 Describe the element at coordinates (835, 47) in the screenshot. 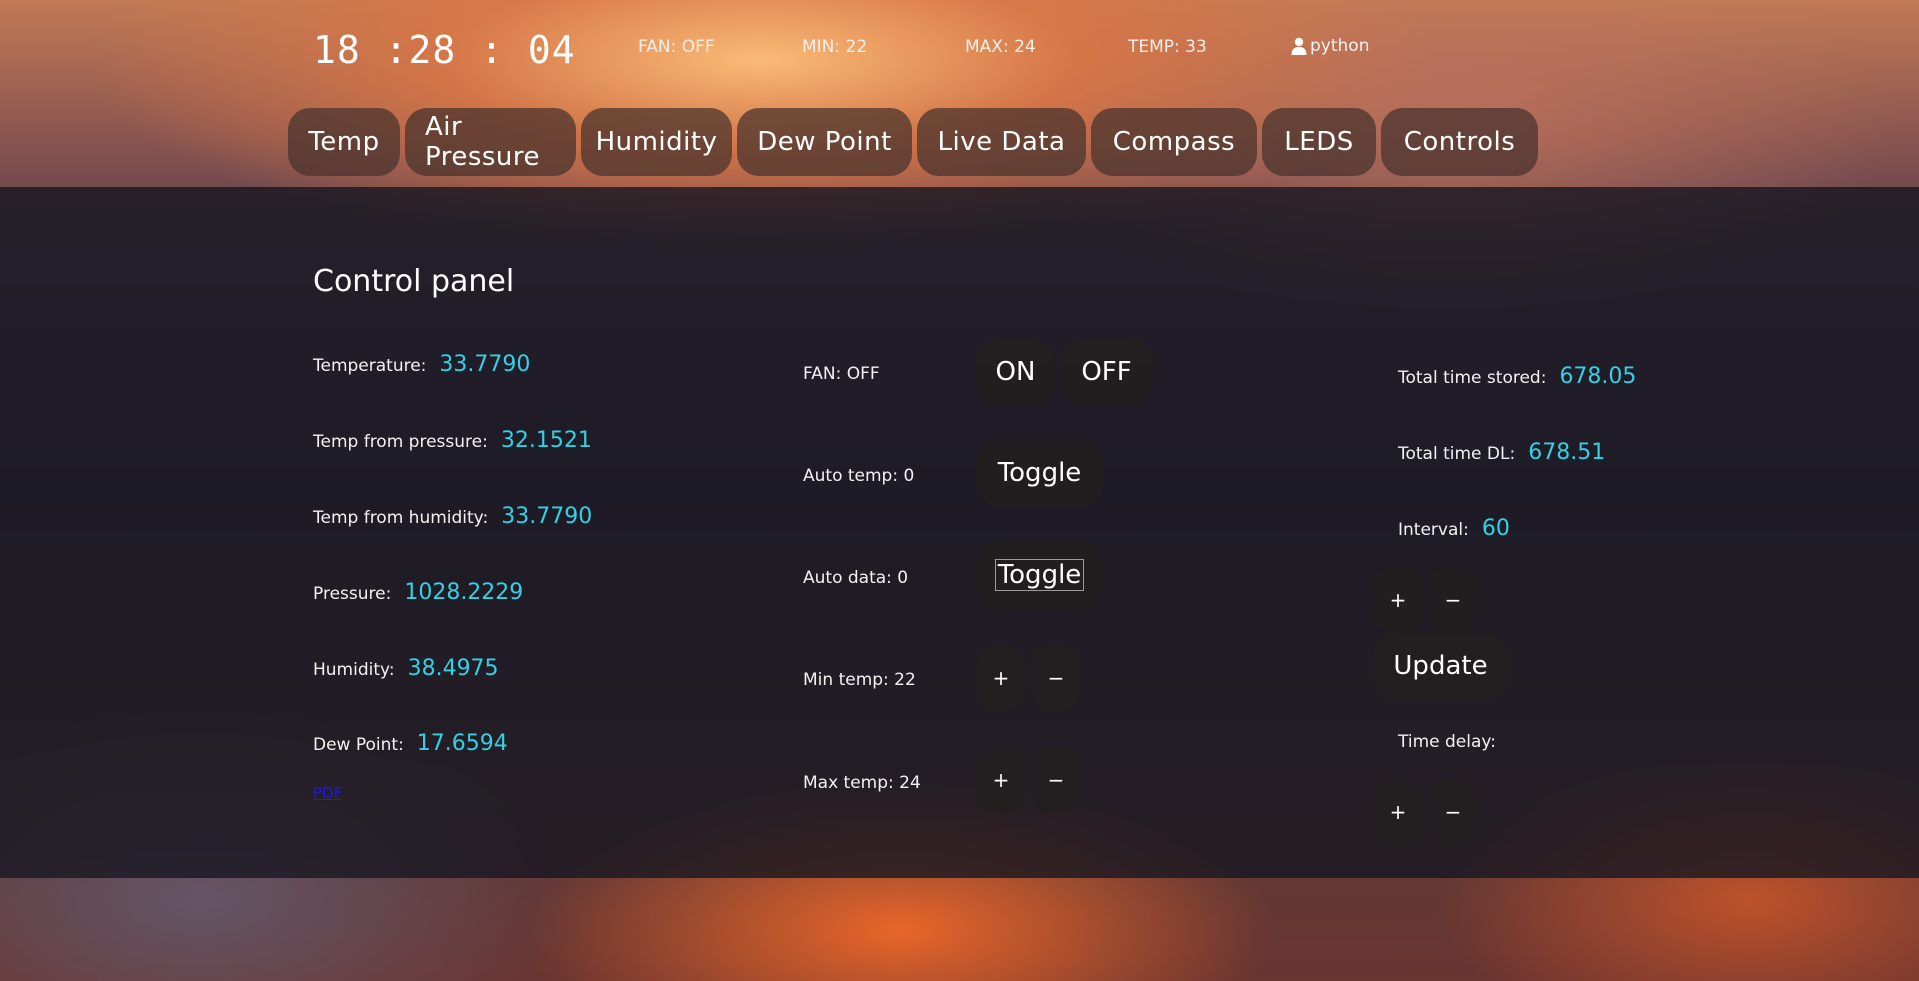

I see `min-status: MIN: 22` at that location.